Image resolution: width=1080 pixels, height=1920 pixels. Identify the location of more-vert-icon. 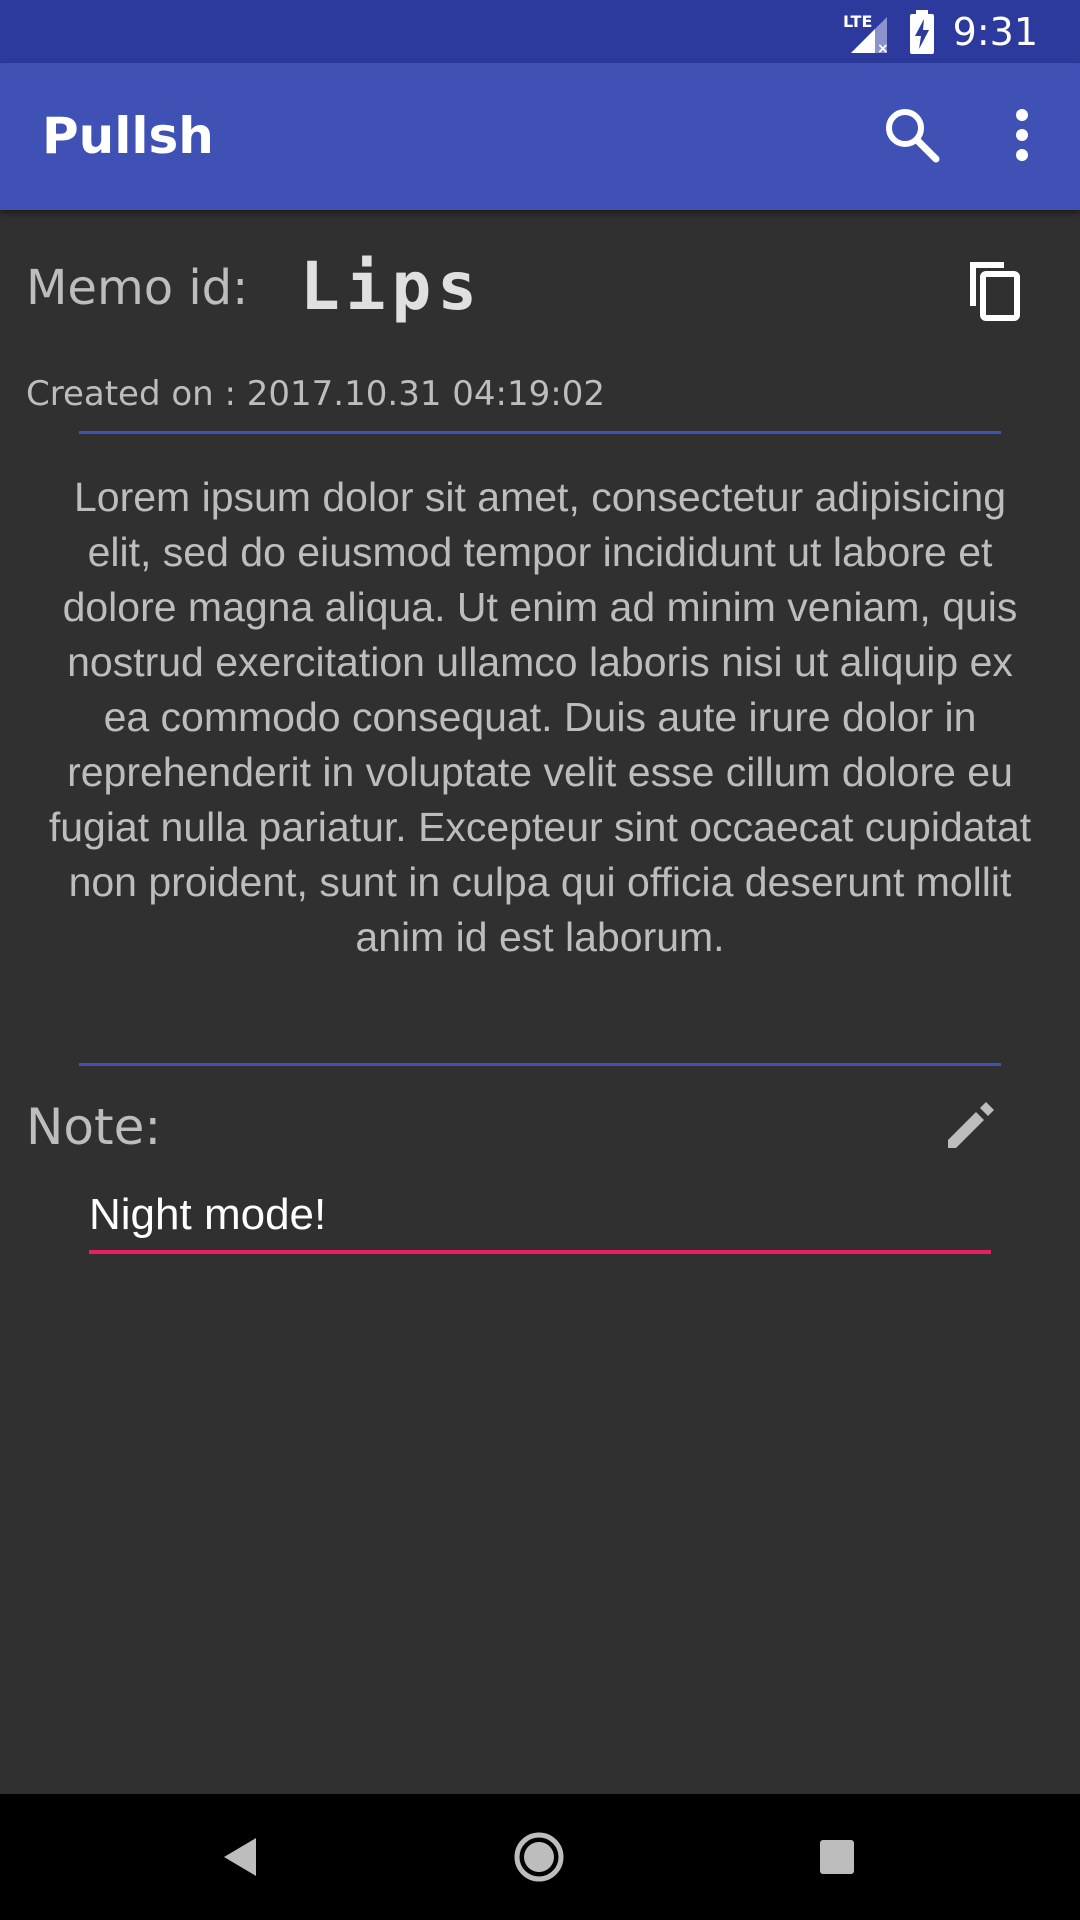
(1022, 135).